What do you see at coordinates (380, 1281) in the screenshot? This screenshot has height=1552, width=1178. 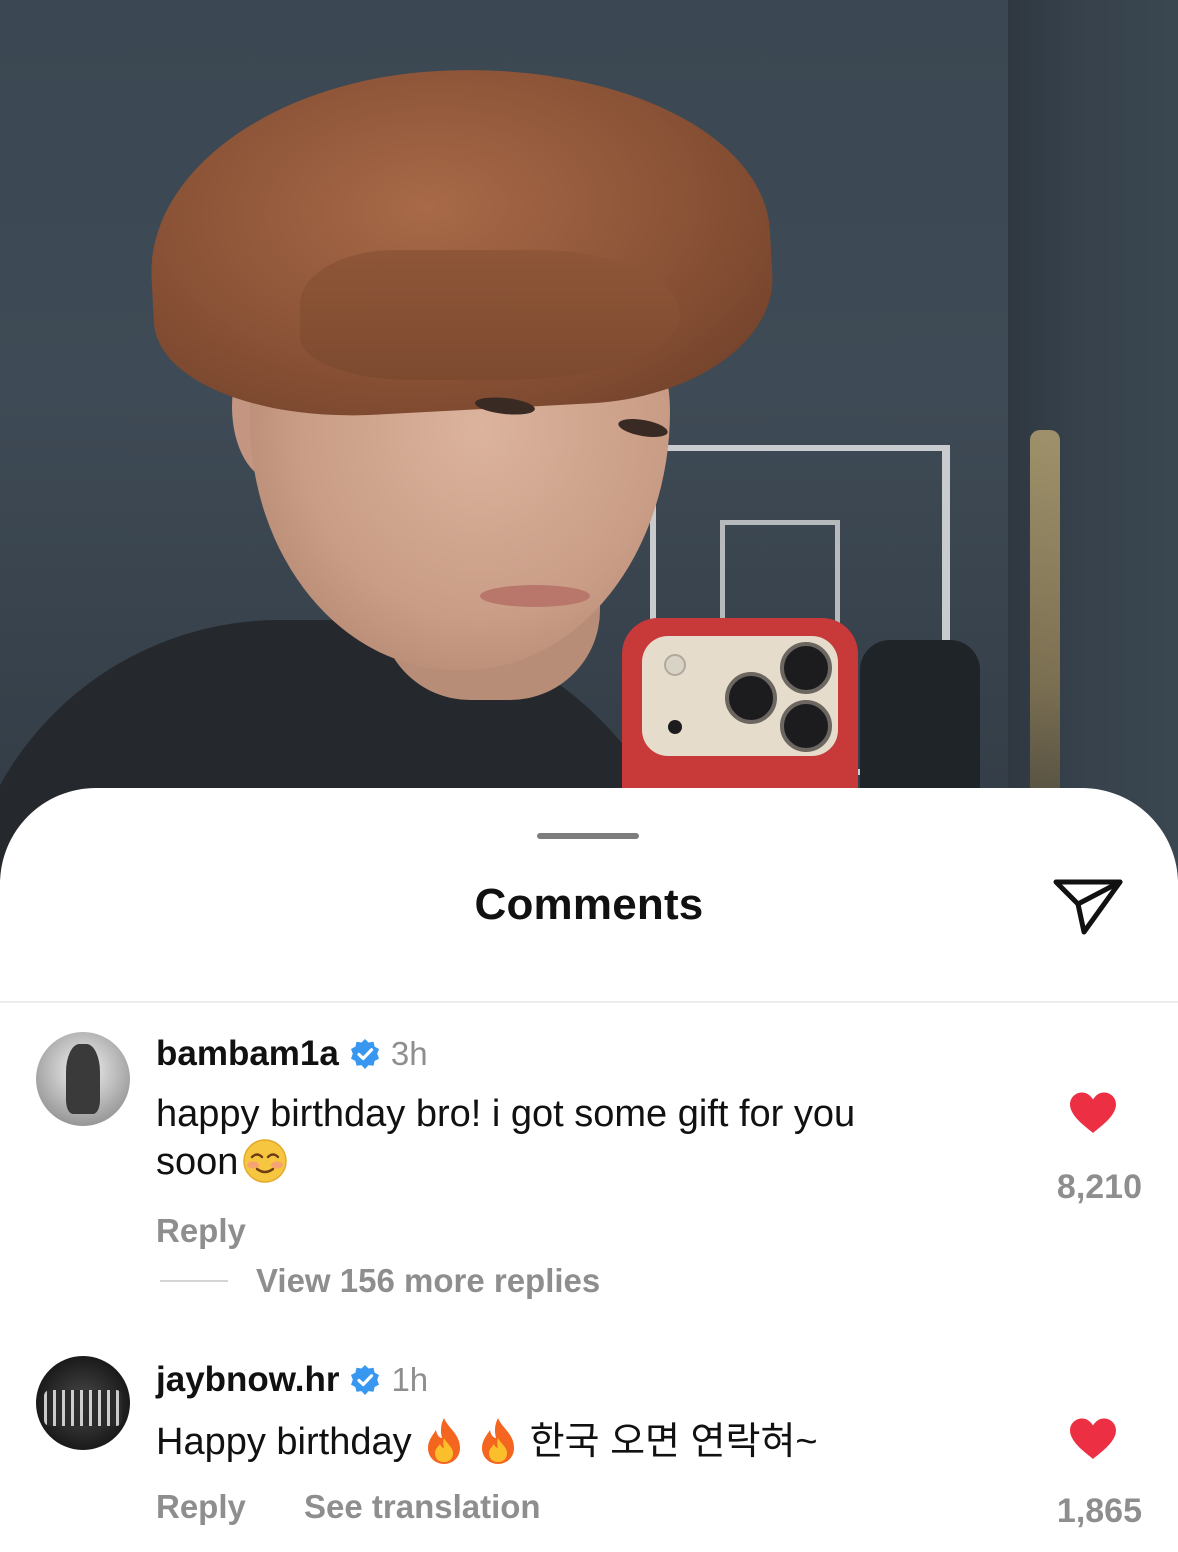 I see `view-more-replies-button: View 156 more replies` at bounding box center [380, 1281].